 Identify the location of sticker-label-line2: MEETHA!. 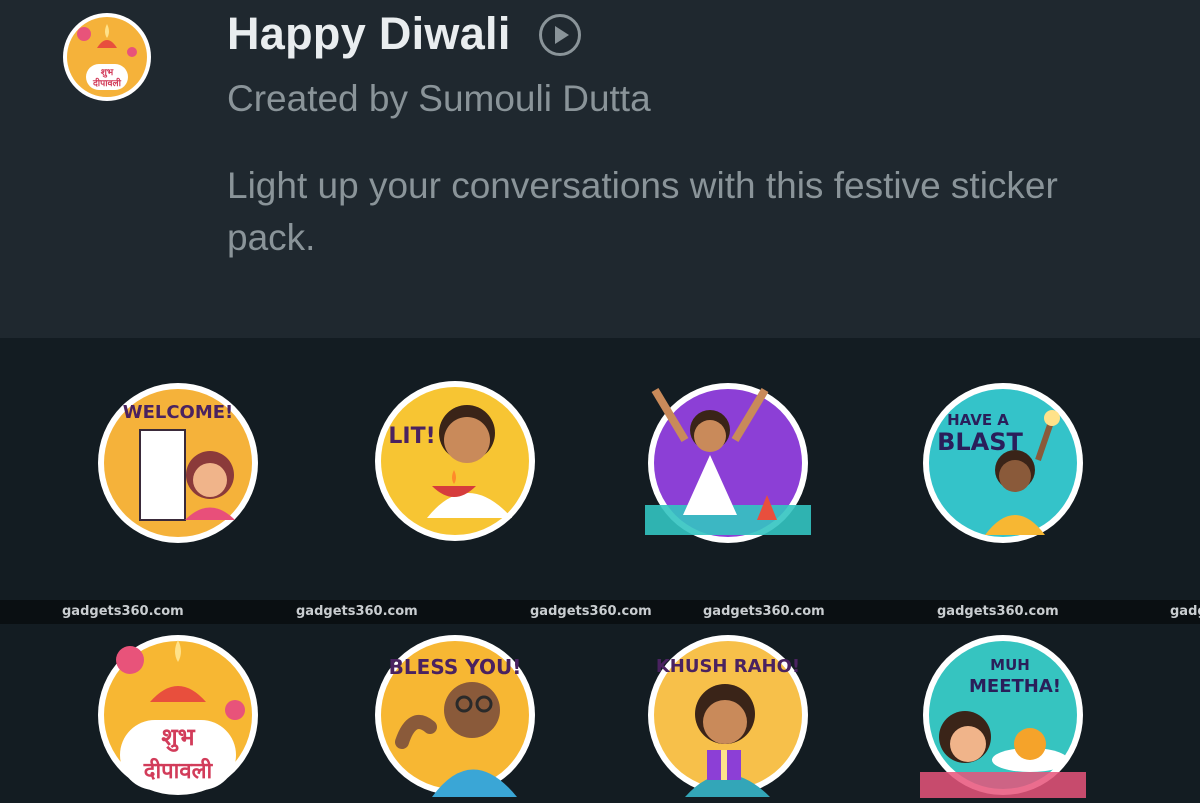
(1015, 686).